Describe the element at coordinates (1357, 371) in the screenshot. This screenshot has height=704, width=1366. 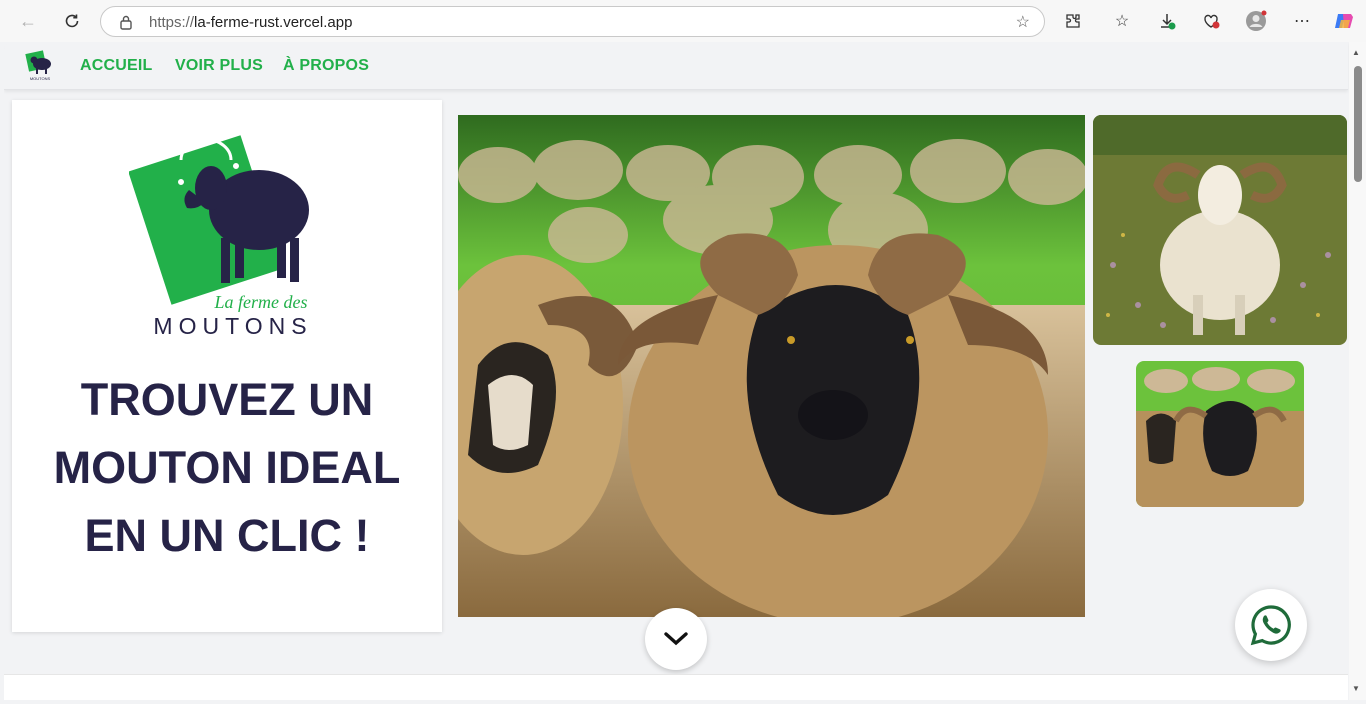
I see `page-scrollbar: ▲ ▼` at that location.